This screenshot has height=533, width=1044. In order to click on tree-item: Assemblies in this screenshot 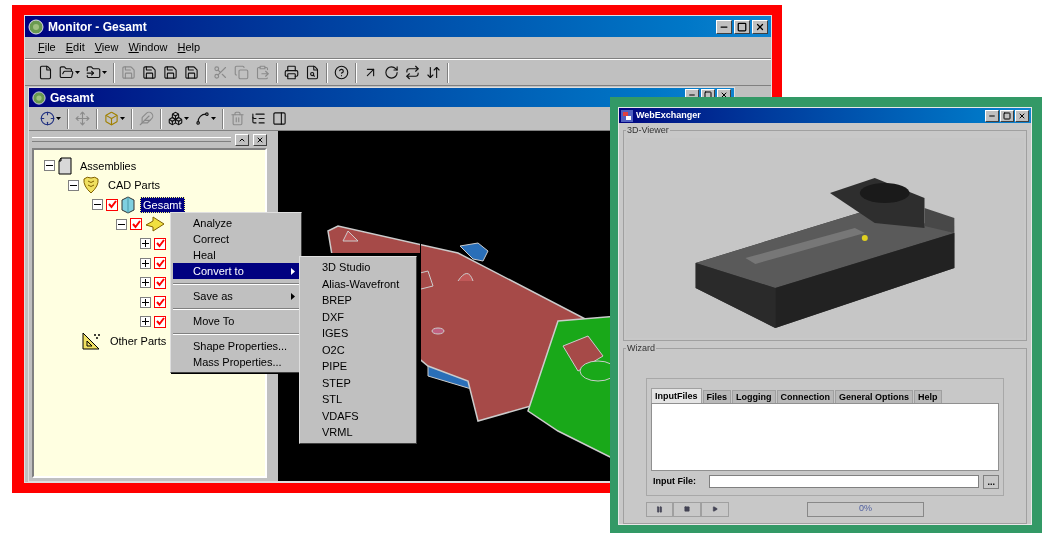, I will do `click(108, 165)`.